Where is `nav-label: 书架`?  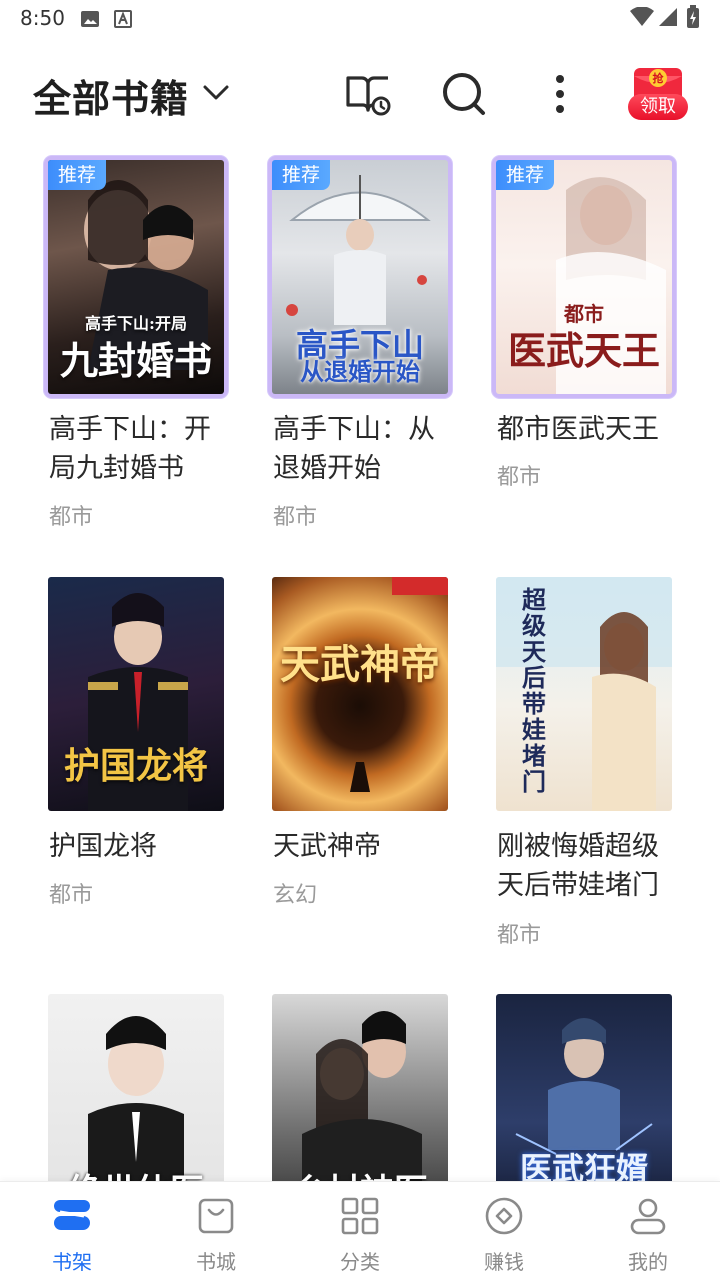 nav-label: 书架 is located at coordinates (72, 1262).